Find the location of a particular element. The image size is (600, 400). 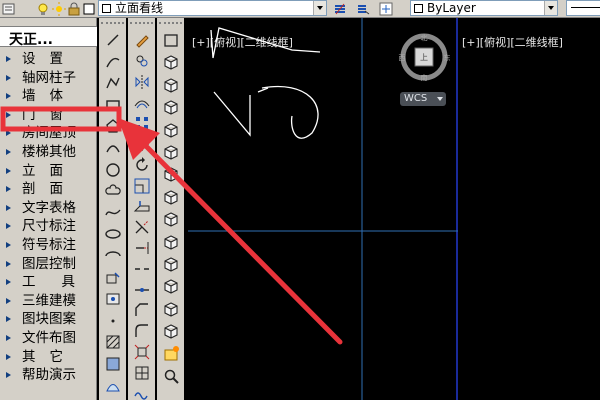

join-icon is located at coordinates (142, 290).